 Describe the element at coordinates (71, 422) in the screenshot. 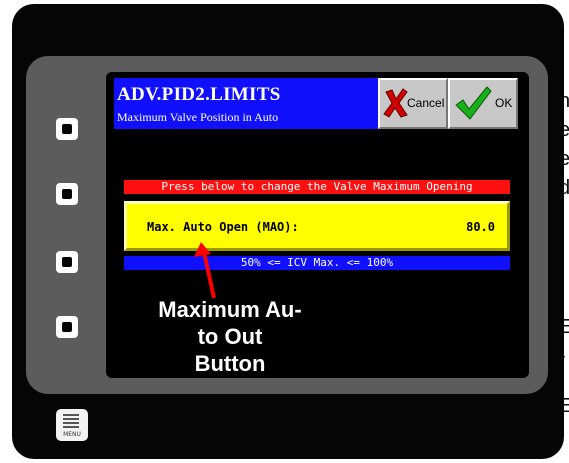

I see `menu-icon` at that location.